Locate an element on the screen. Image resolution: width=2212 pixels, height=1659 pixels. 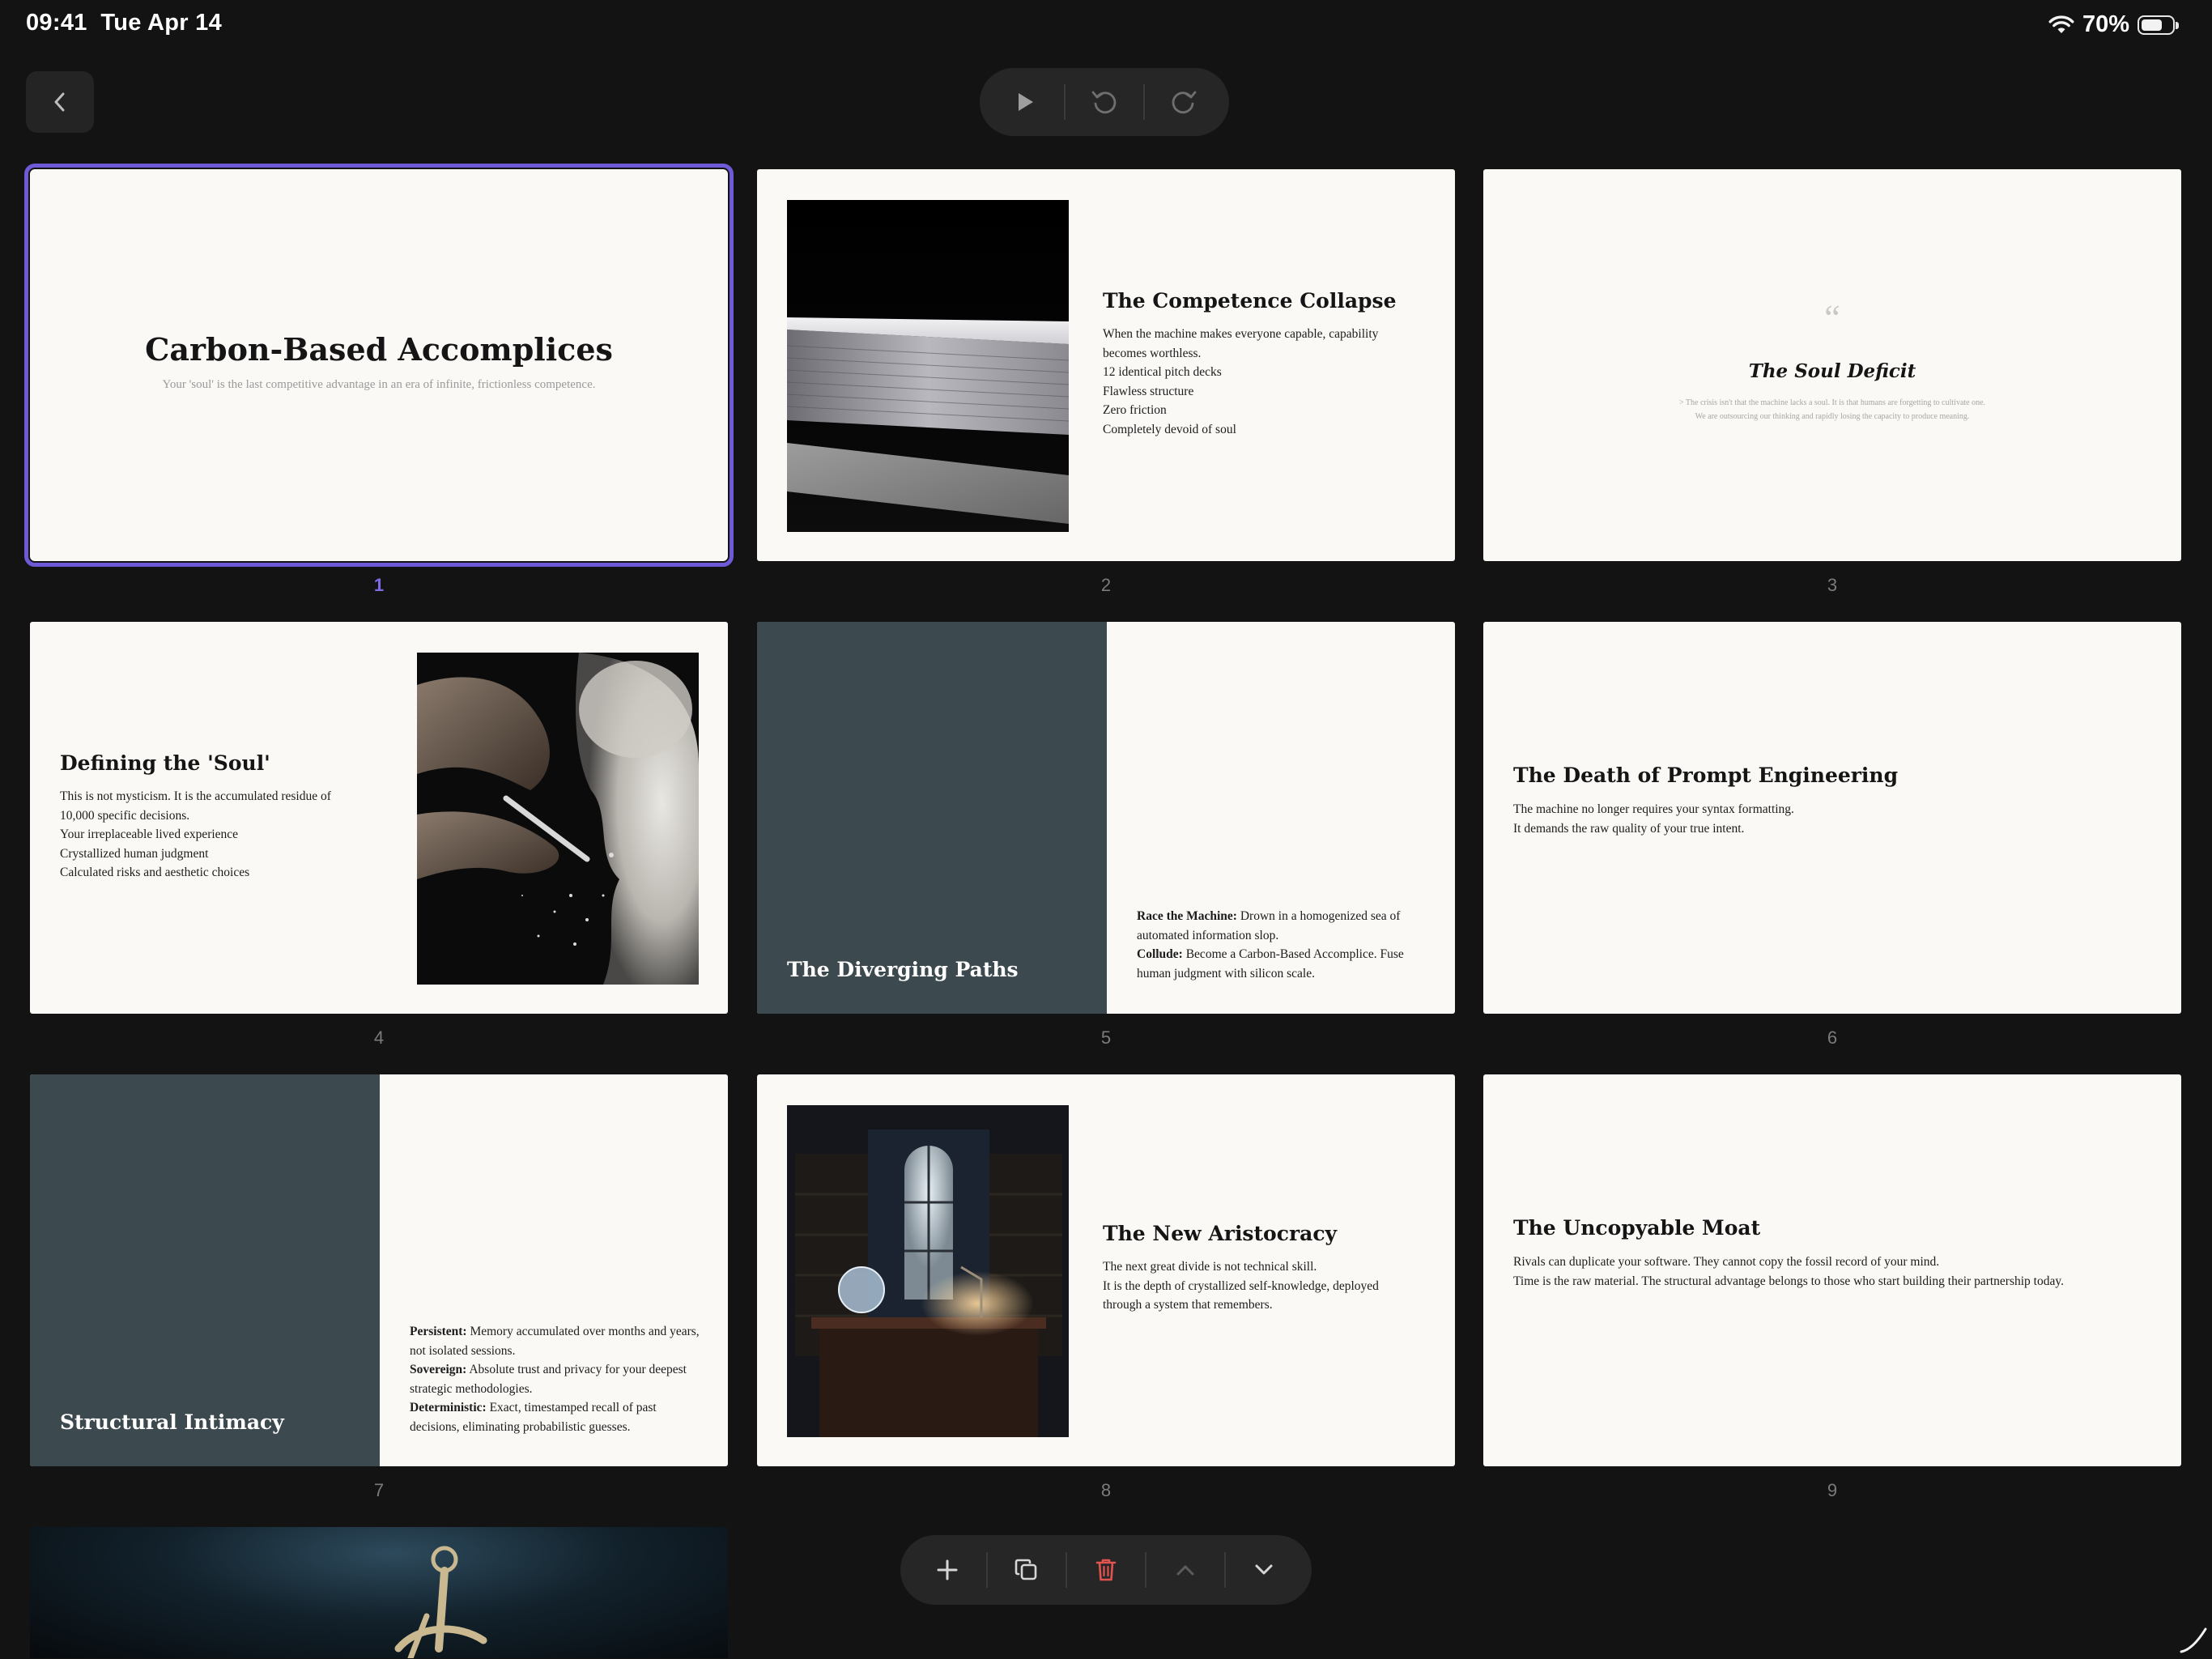
back-button is located at coordinates (60, 102).